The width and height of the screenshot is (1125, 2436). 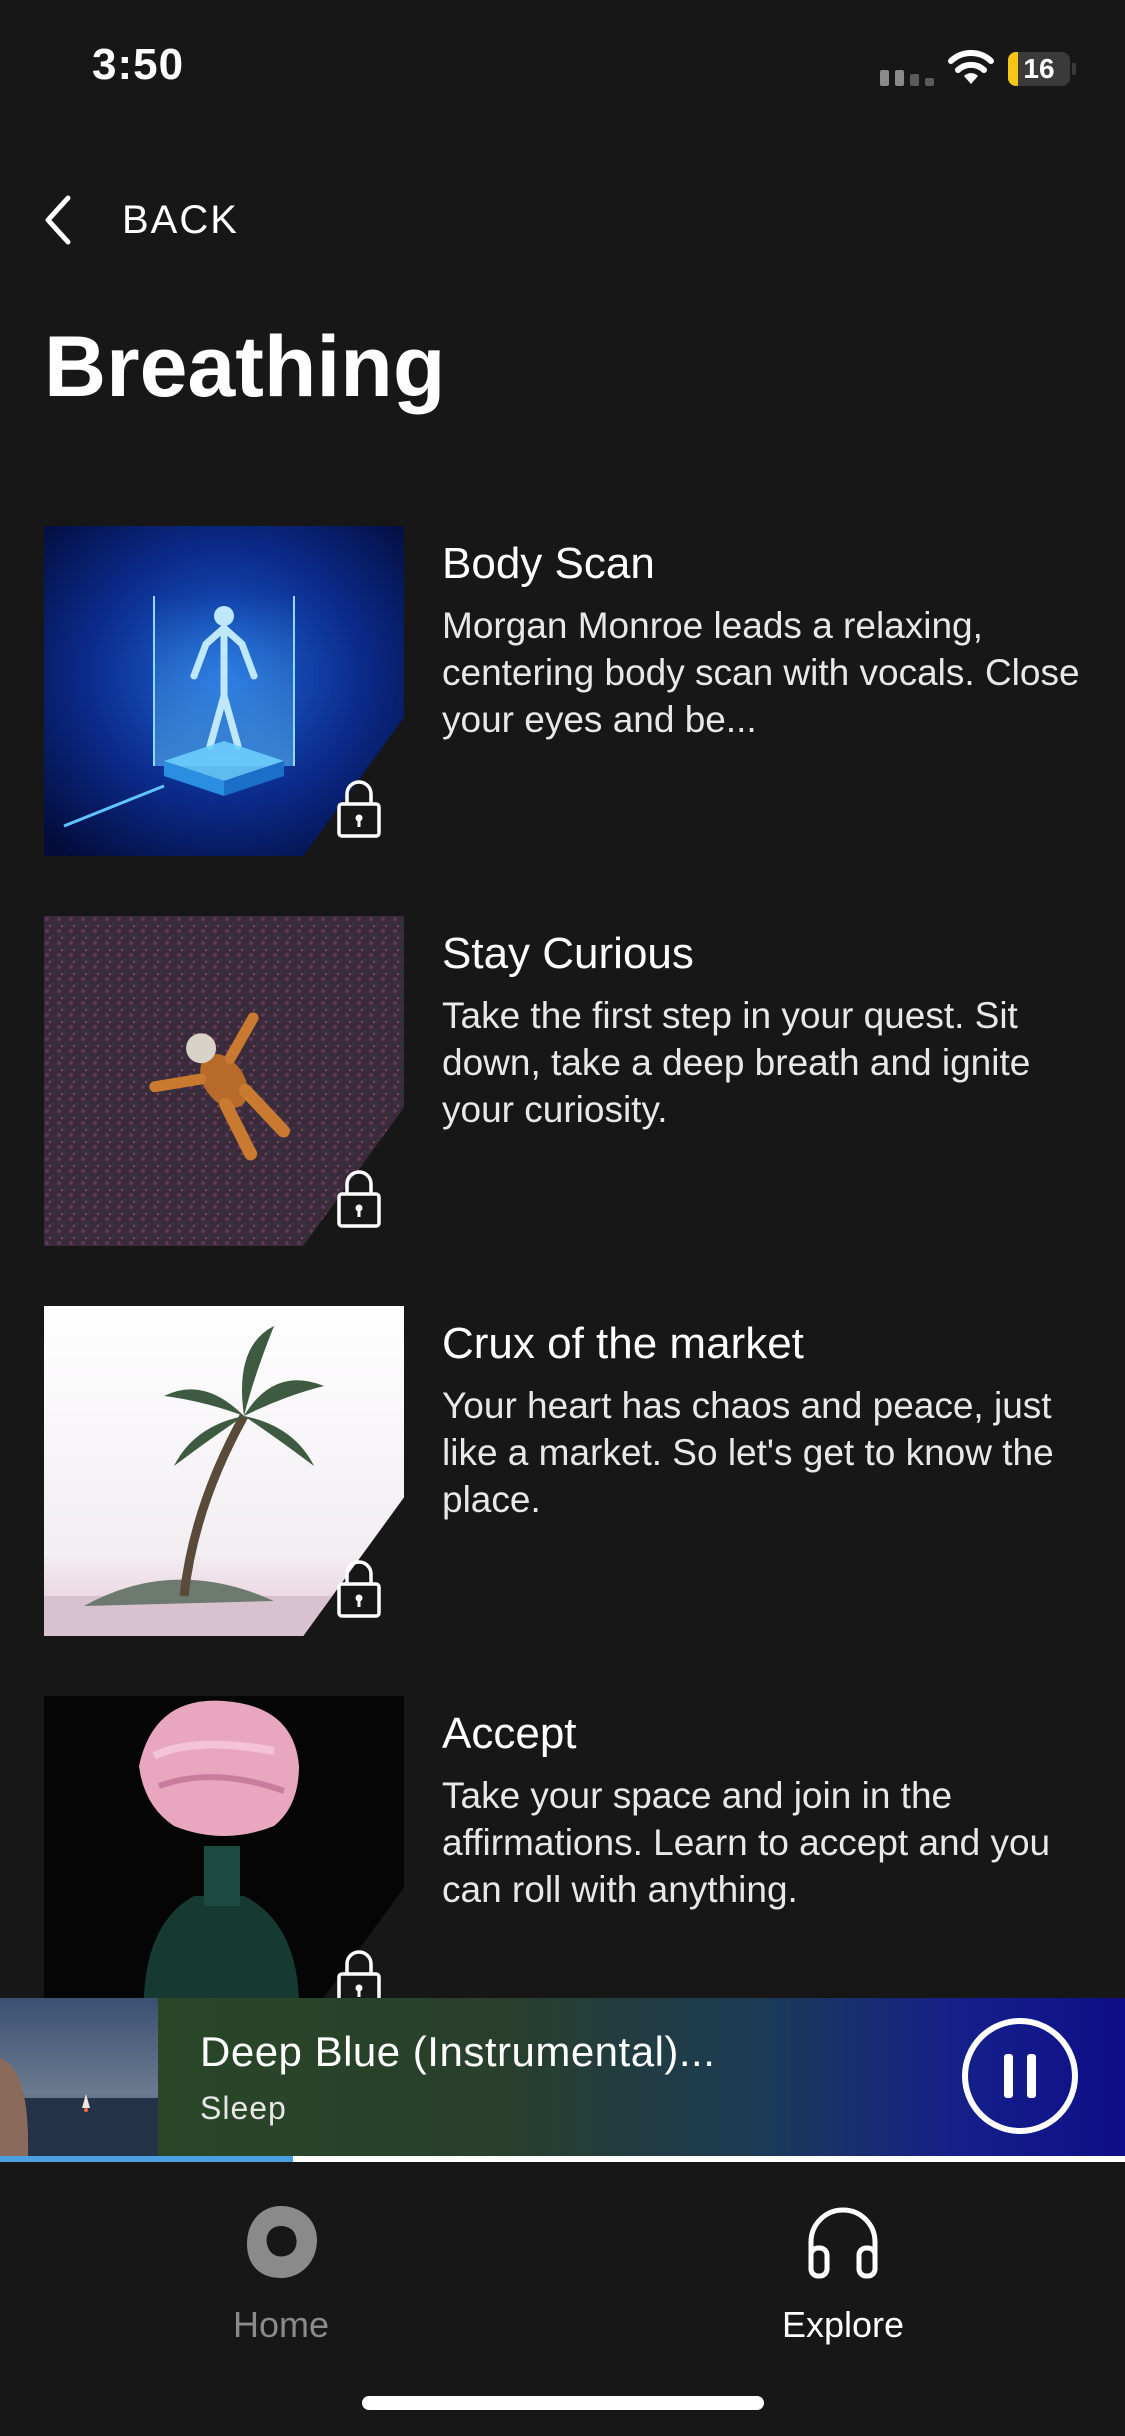 What do you see at coordinates (562, 70) in the screenshot?
I see `status-bar: 3:50 16` at bounding box center [562, 70].